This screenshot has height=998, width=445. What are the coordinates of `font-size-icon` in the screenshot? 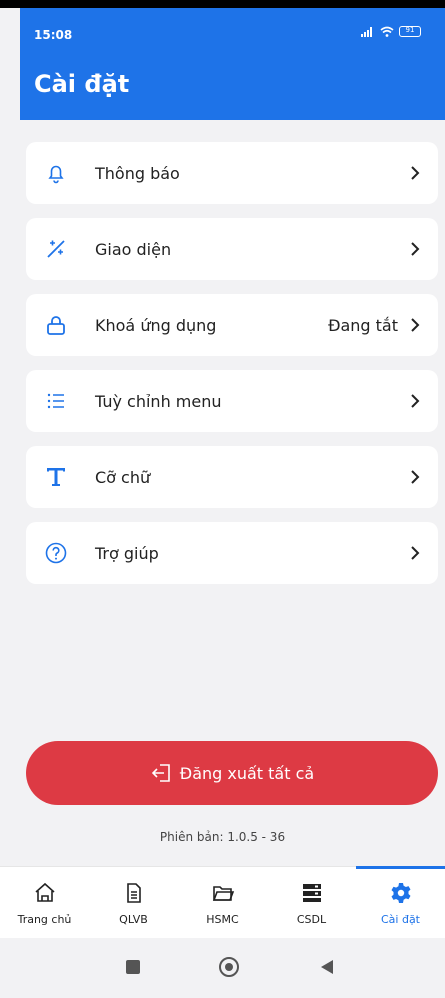 It's located at (56, 477).